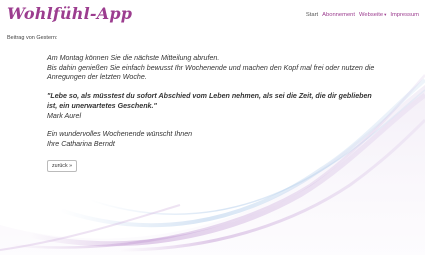 This screenshot has height=255, width=425. Describe the element at coordinates (385, 14) in the screenshot. I see `caret-down-icon: ▾` at that location.